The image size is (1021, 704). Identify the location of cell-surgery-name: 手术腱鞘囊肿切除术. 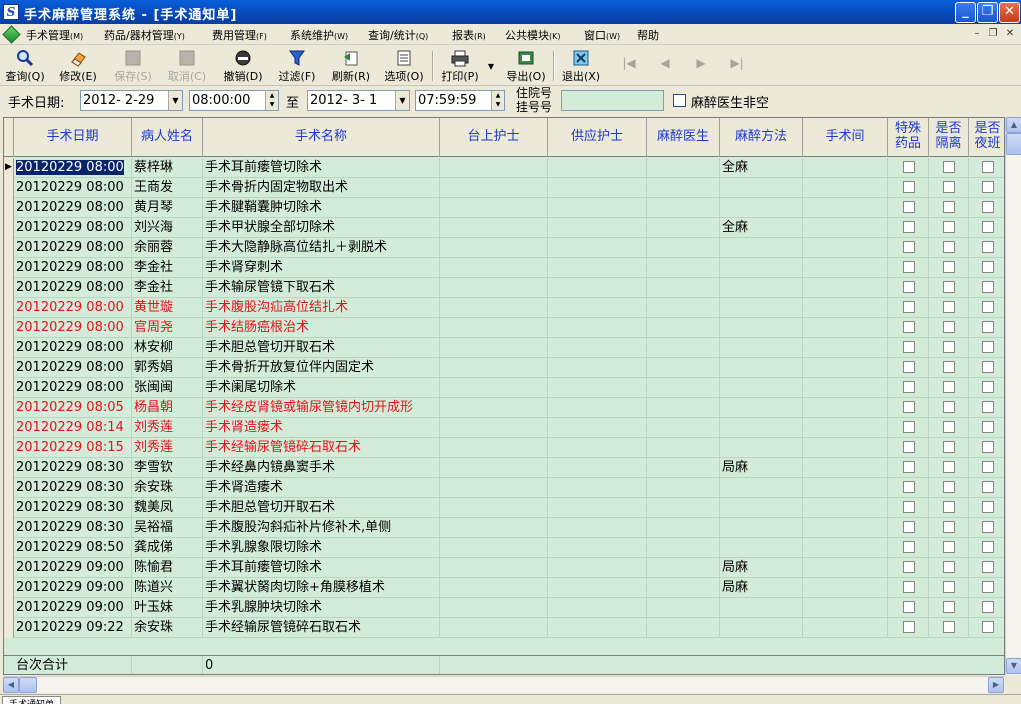
(321, 208).